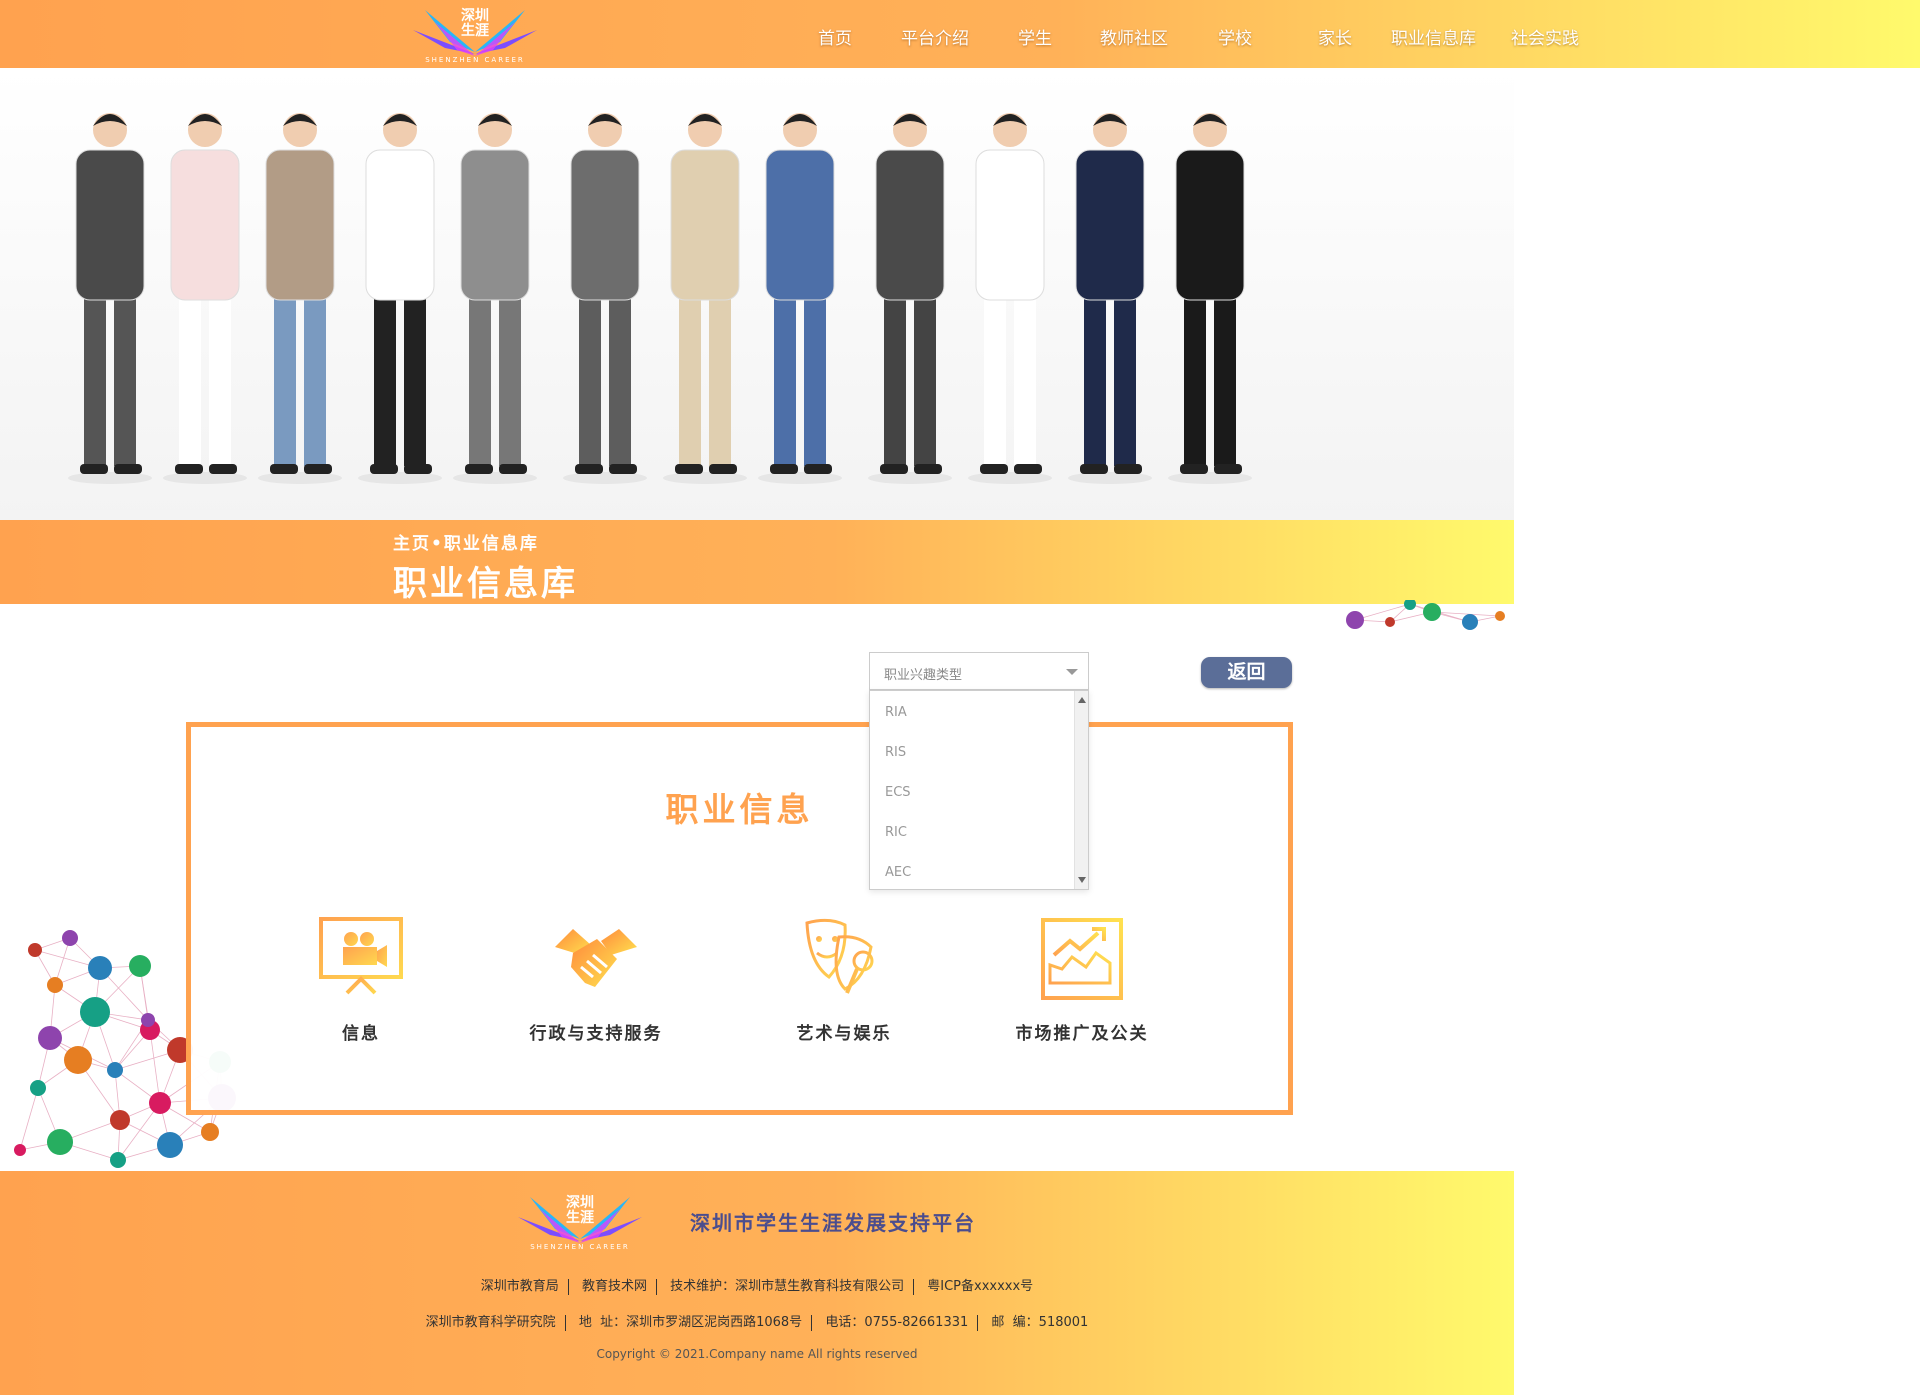 This screenshot has width=1920, height=1395. Describe the element at coordinates (1425, 615) in the screenshot. I see `decorative-network-graphic-right` at that location.